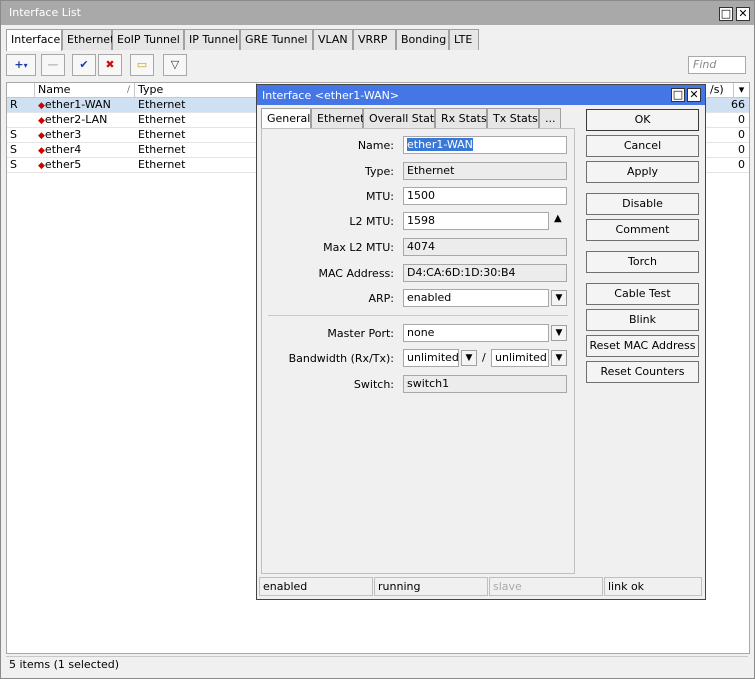 This screenshot has height=679, width=755. I want to click on col-rate-header: /s), so click(720, 90).